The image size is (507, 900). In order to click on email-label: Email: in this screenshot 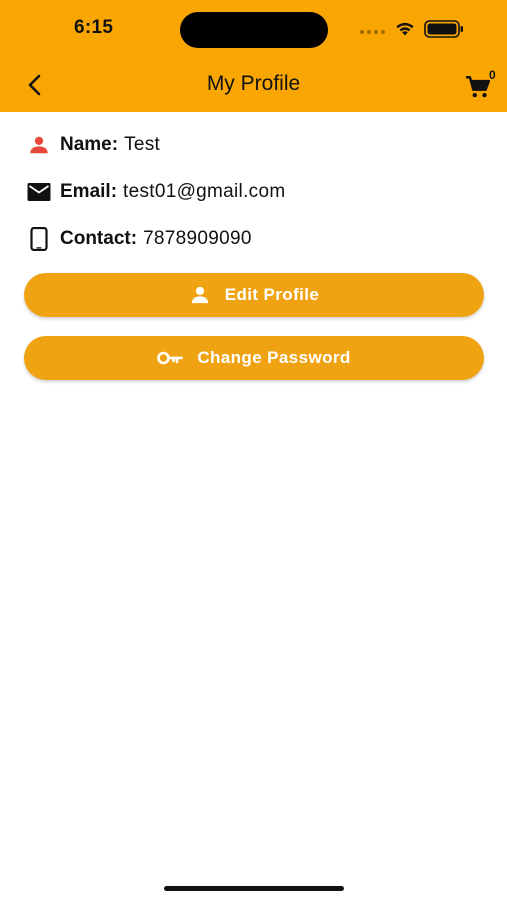, I will do `click(89, 191)`.